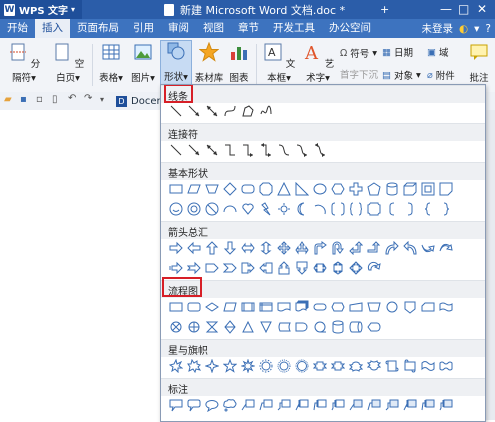  Describe the element at coordinates (266, 150) in the screenshot. I see `elbow-double-arrow-connector-icon` at that location.